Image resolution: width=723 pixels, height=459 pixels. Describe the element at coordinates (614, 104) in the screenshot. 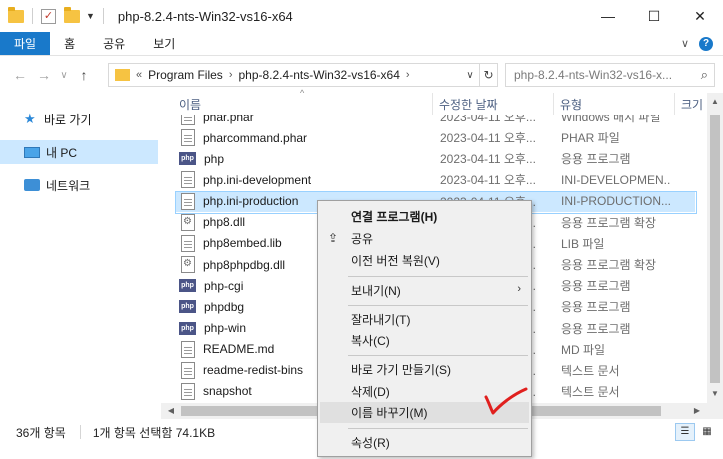

I see `column-header-type: 유형` at that location.